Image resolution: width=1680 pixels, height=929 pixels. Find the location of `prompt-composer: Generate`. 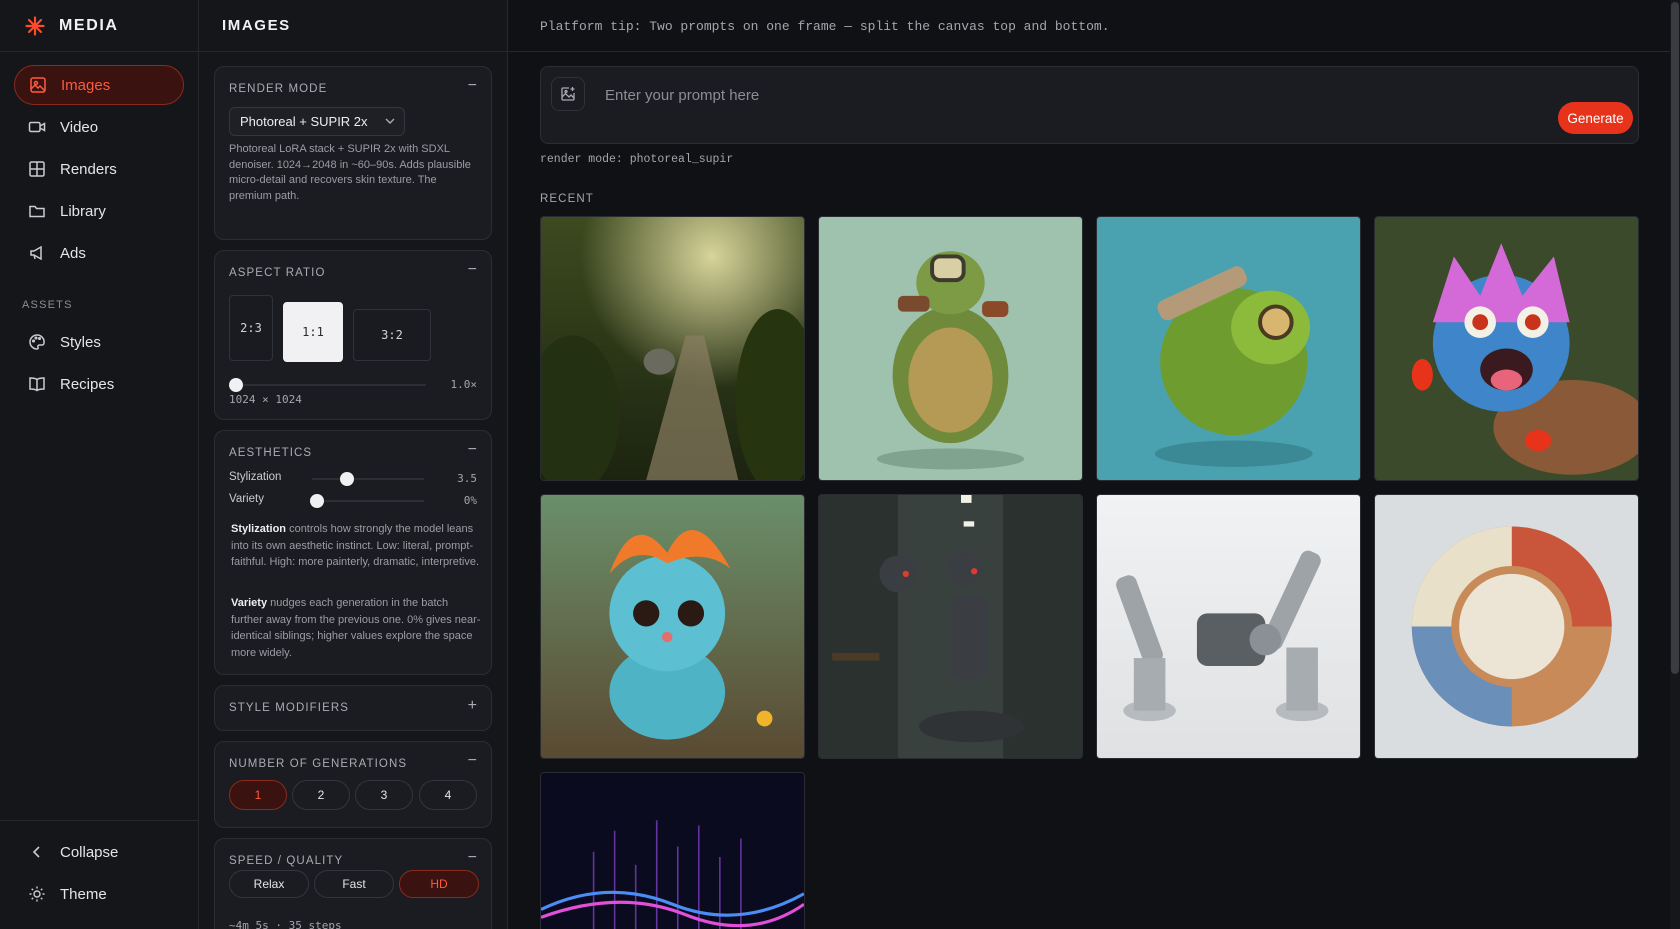

prompt-composer: Generate is located at coordinates (1089, 105).